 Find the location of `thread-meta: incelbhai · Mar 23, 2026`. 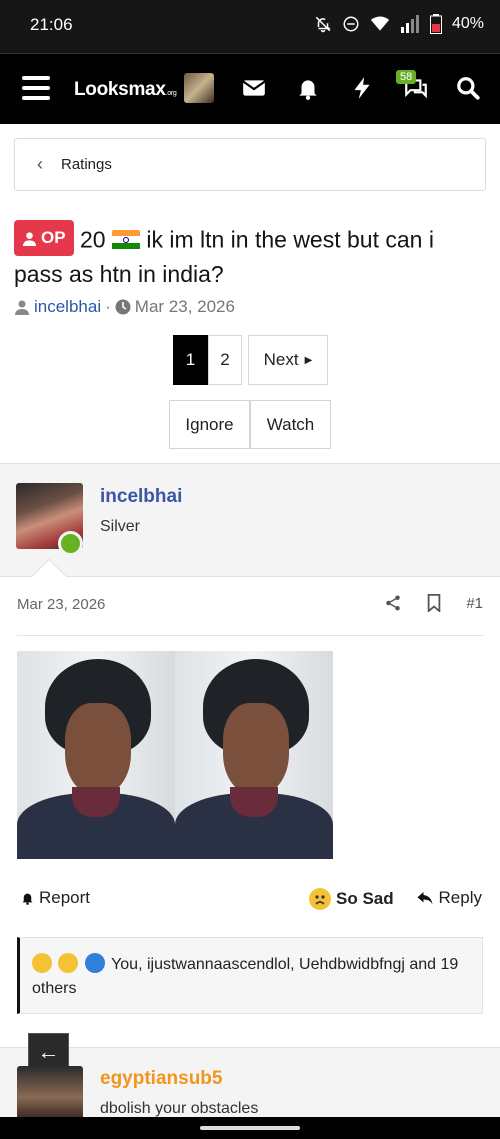

thread-meta: incelbhai · Mar 23, 2026 is located at coordinates (124, 307).